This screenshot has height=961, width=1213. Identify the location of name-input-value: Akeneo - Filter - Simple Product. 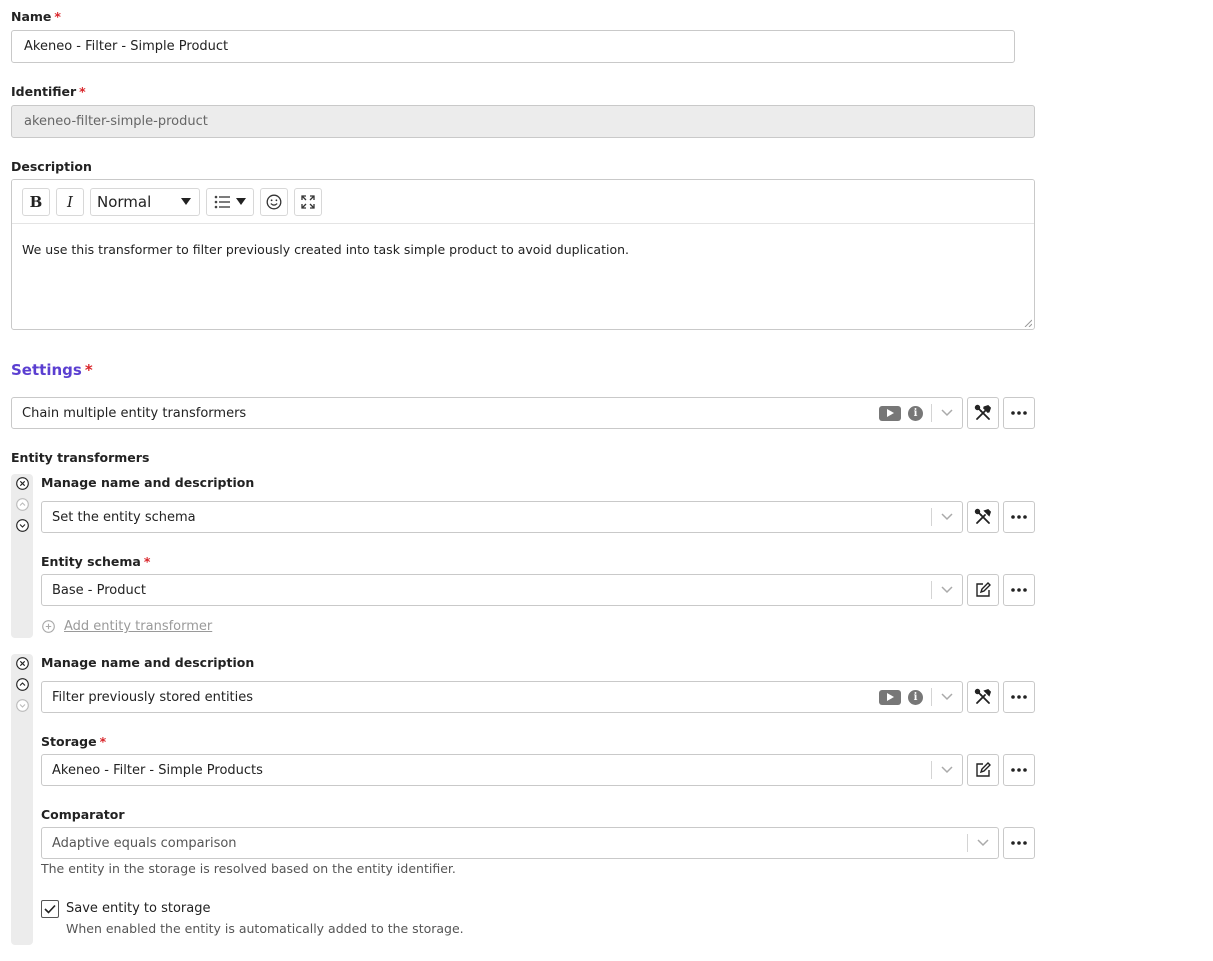
(126, 46).